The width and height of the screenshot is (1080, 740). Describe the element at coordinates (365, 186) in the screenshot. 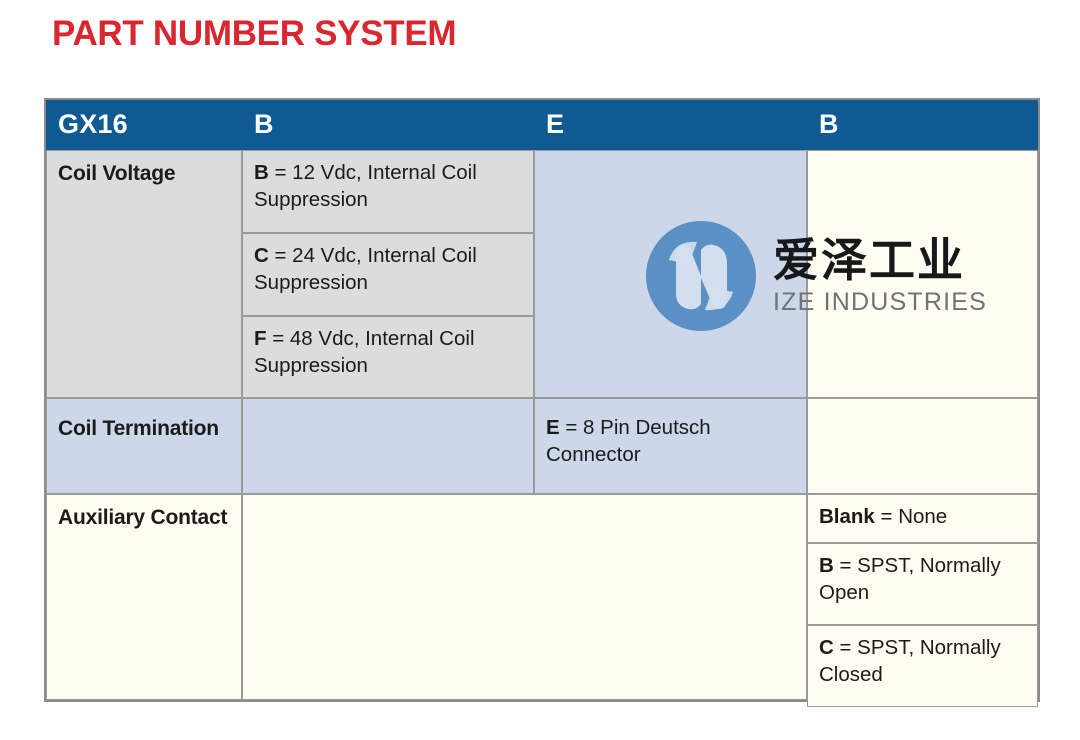

I see `option-desc: = 12 Vdc, Internal Coil Suppression` at that location.